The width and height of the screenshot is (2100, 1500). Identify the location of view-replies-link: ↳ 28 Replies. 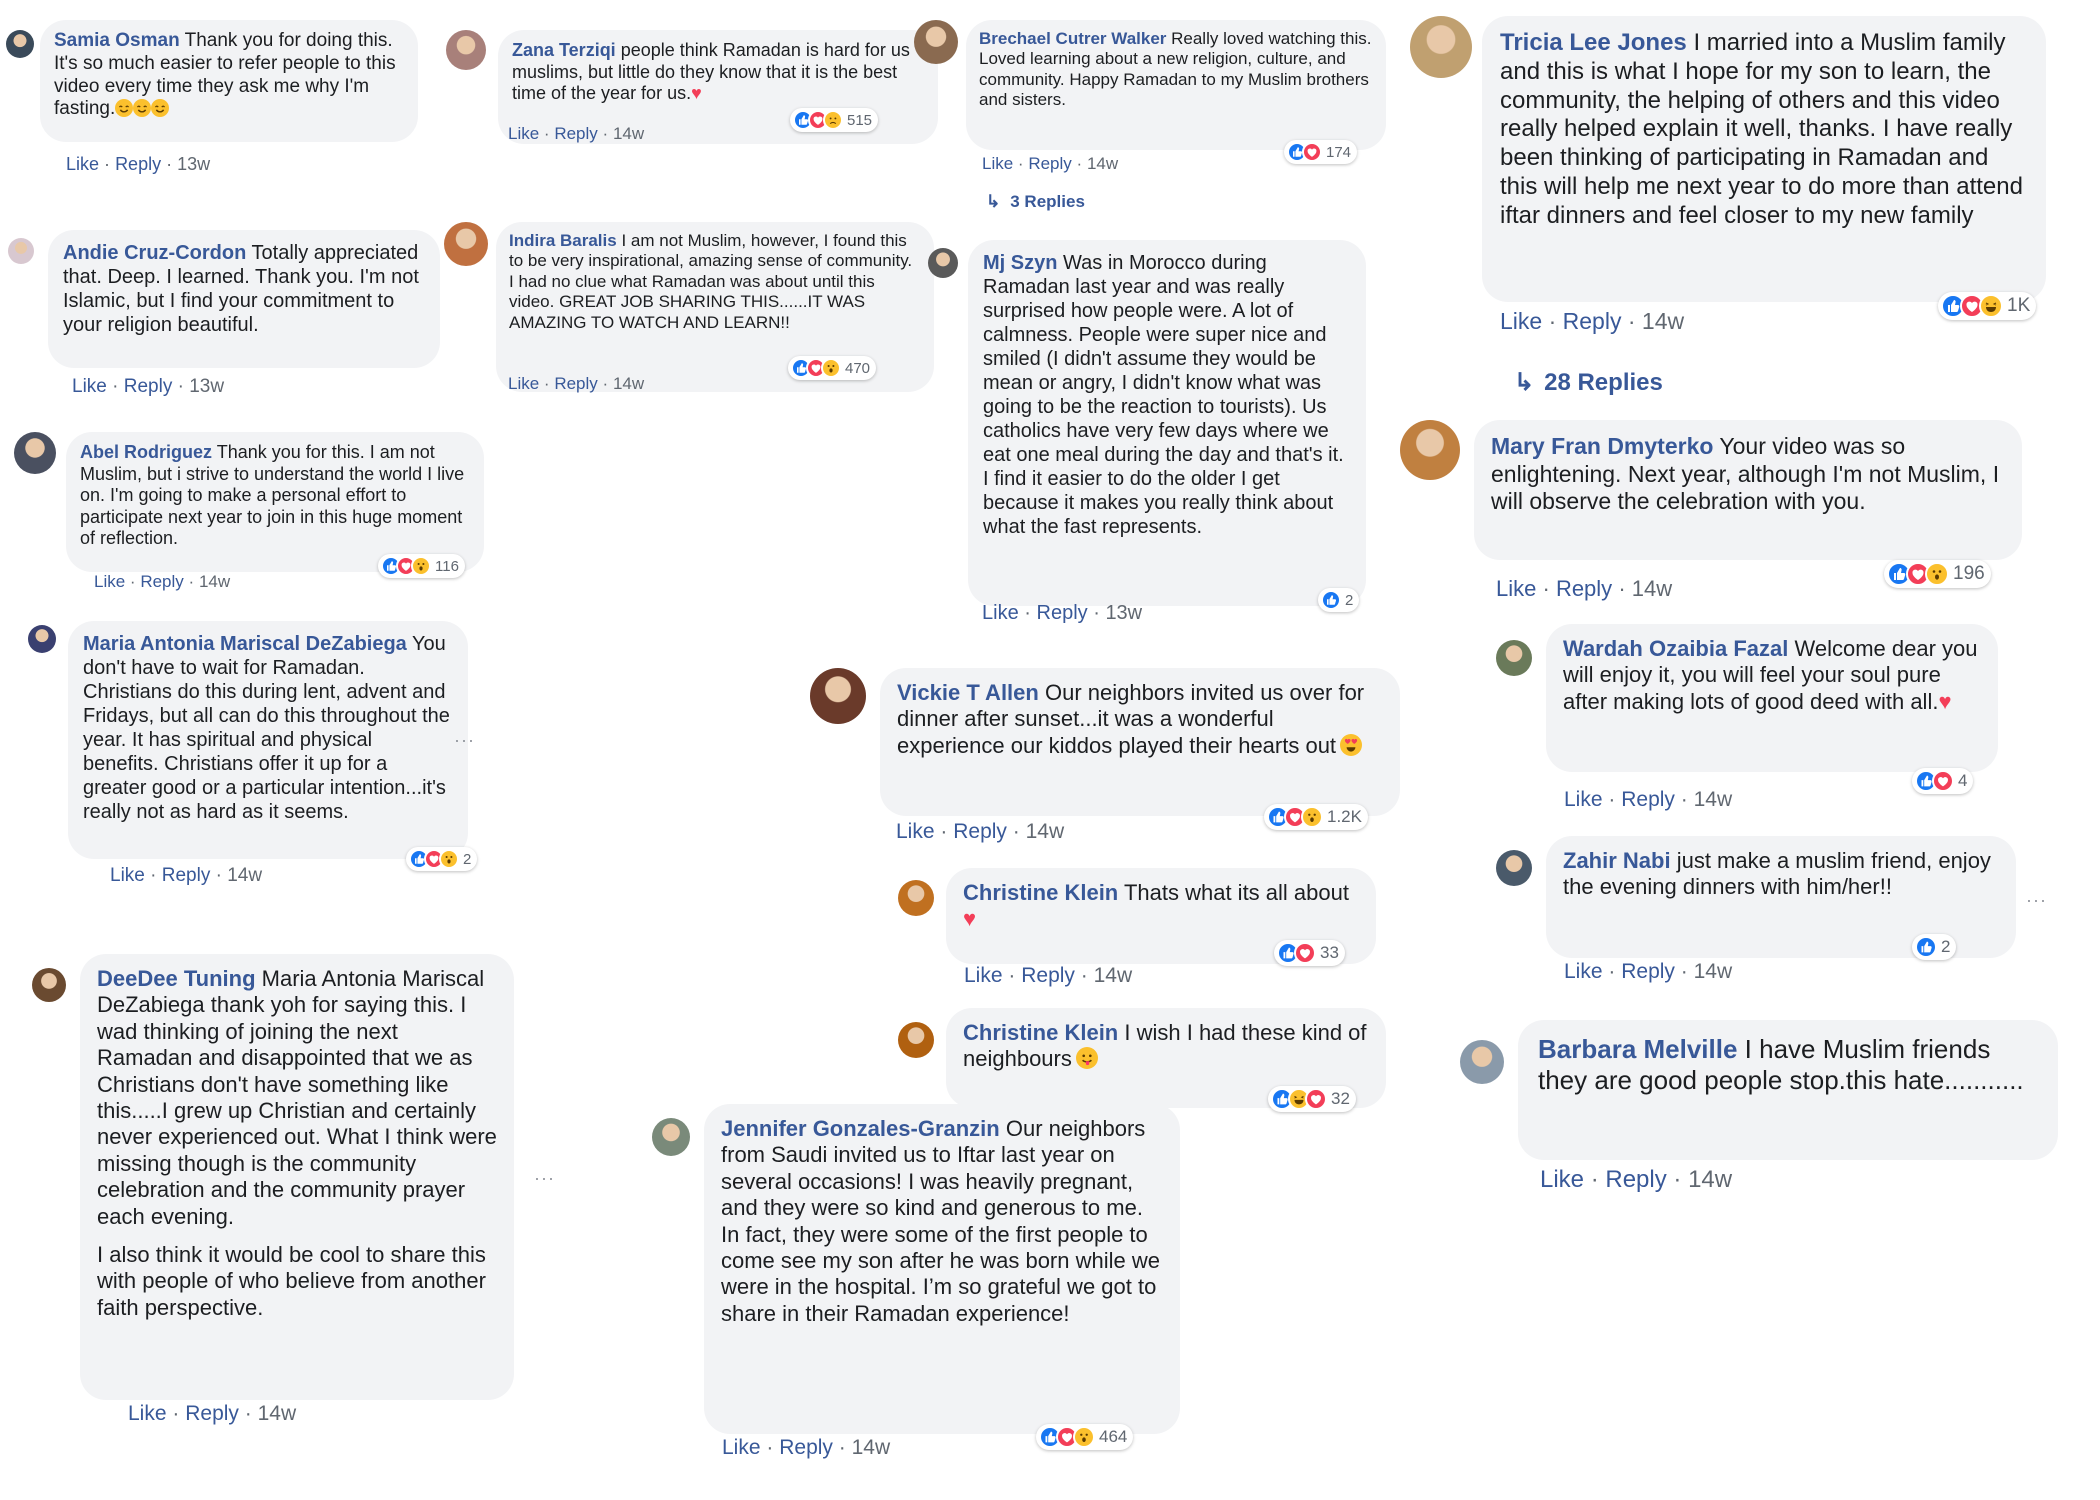
(1588, 382).